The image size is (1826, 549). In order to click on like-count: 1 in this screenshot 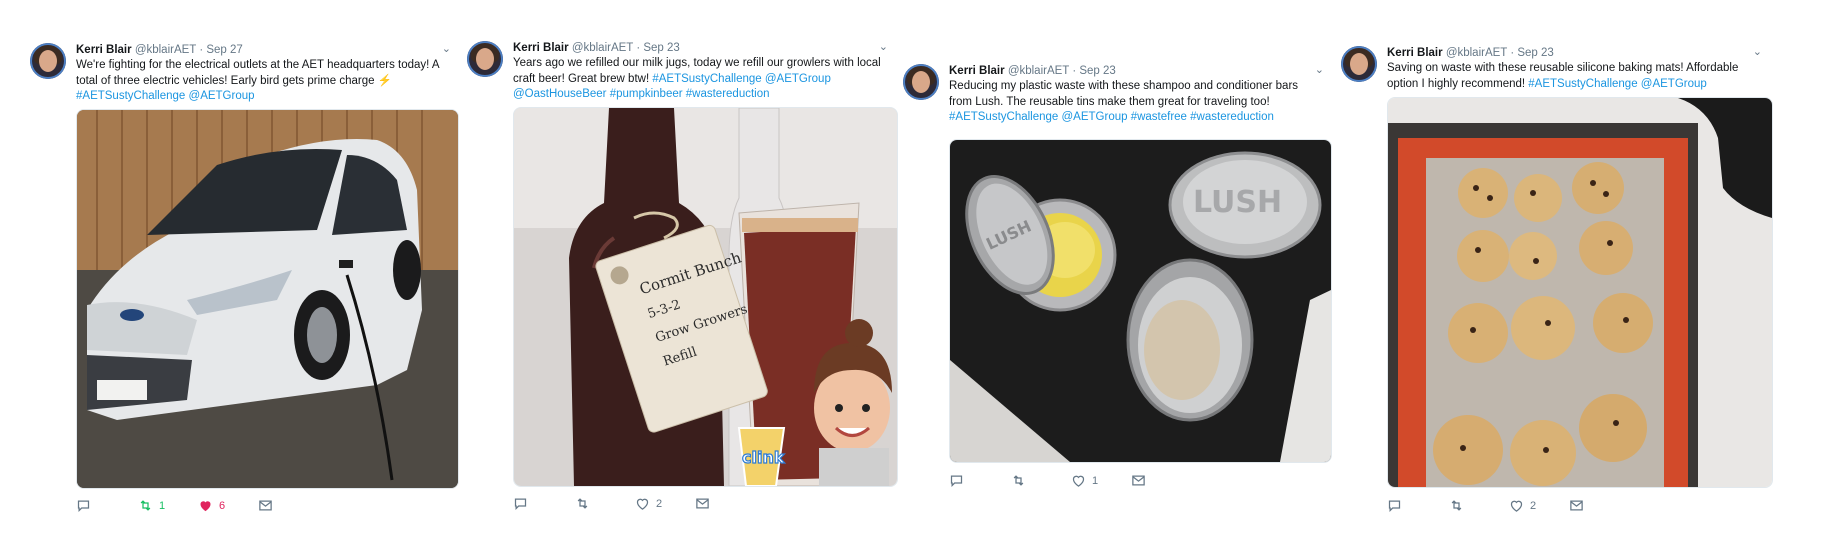, I will do `click(1095, 480)`.